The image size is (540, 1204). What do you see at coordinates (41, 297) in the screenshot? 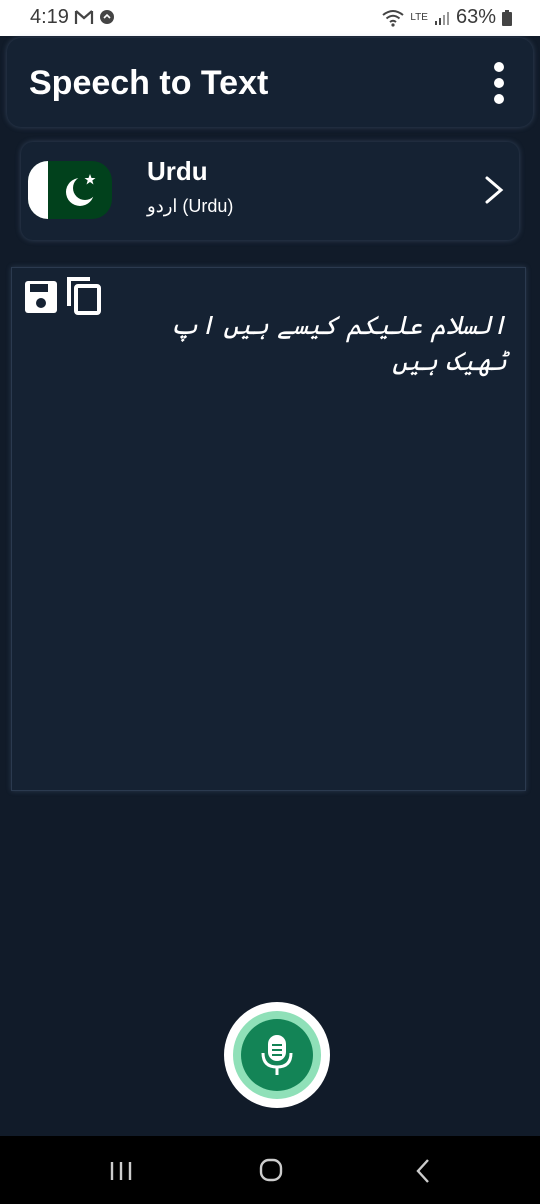
I see `save-icon` at bounding box center [41, 297].